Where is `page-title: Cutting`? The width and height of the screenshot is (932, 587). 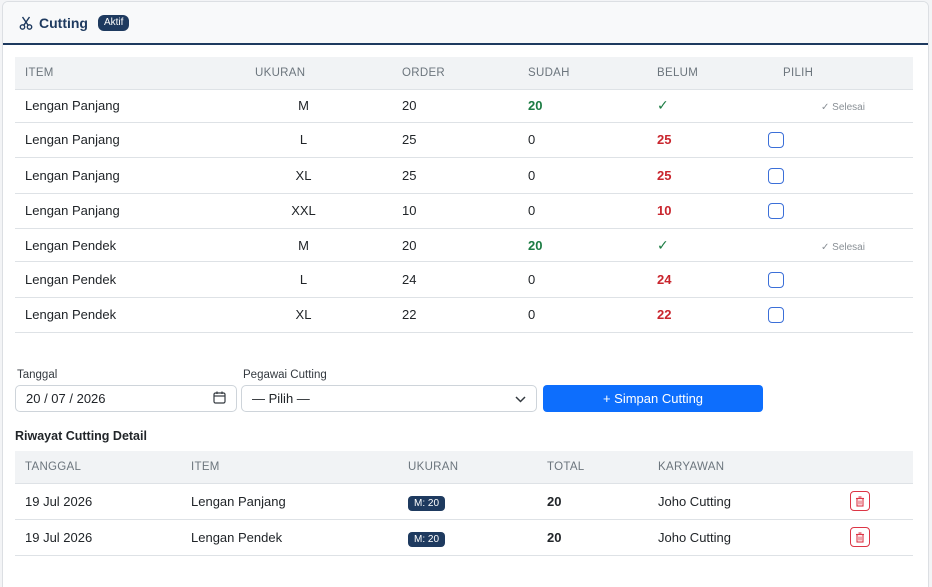
page-title: Cutting is located at coordinates (63, 22).